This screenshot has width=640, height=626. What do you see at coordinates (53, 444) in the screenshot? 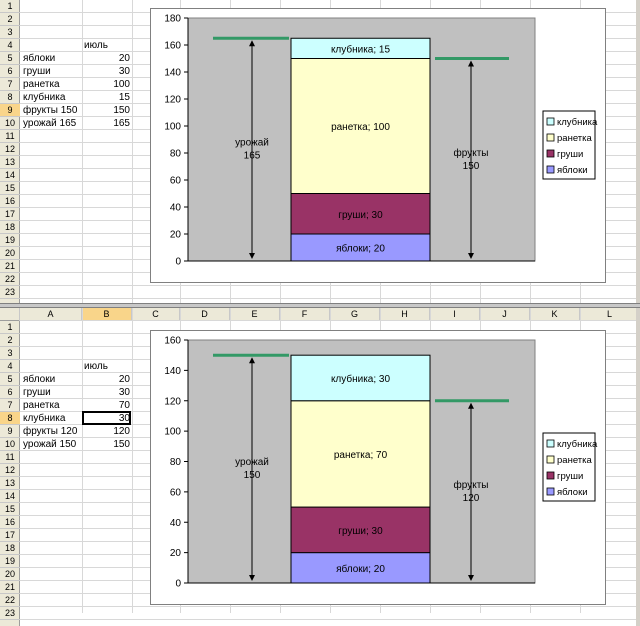
I see `label-cell: урожай 150` at bounding box center [53, 444].